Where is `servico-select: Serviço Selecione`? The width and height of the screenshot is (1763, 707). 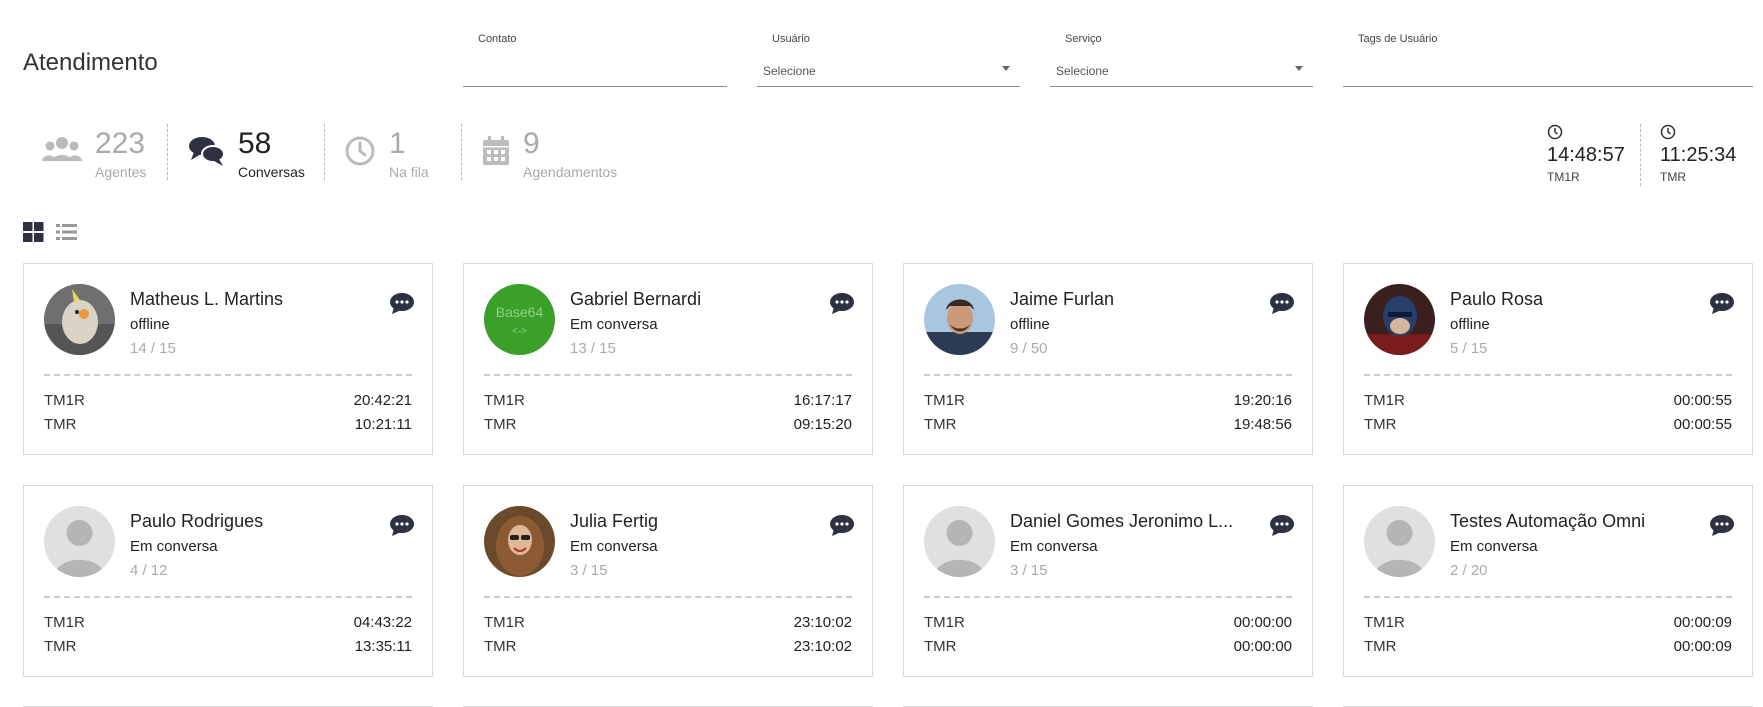
servico-select: Serviço Selecione is located at coordinates (1181, 58).